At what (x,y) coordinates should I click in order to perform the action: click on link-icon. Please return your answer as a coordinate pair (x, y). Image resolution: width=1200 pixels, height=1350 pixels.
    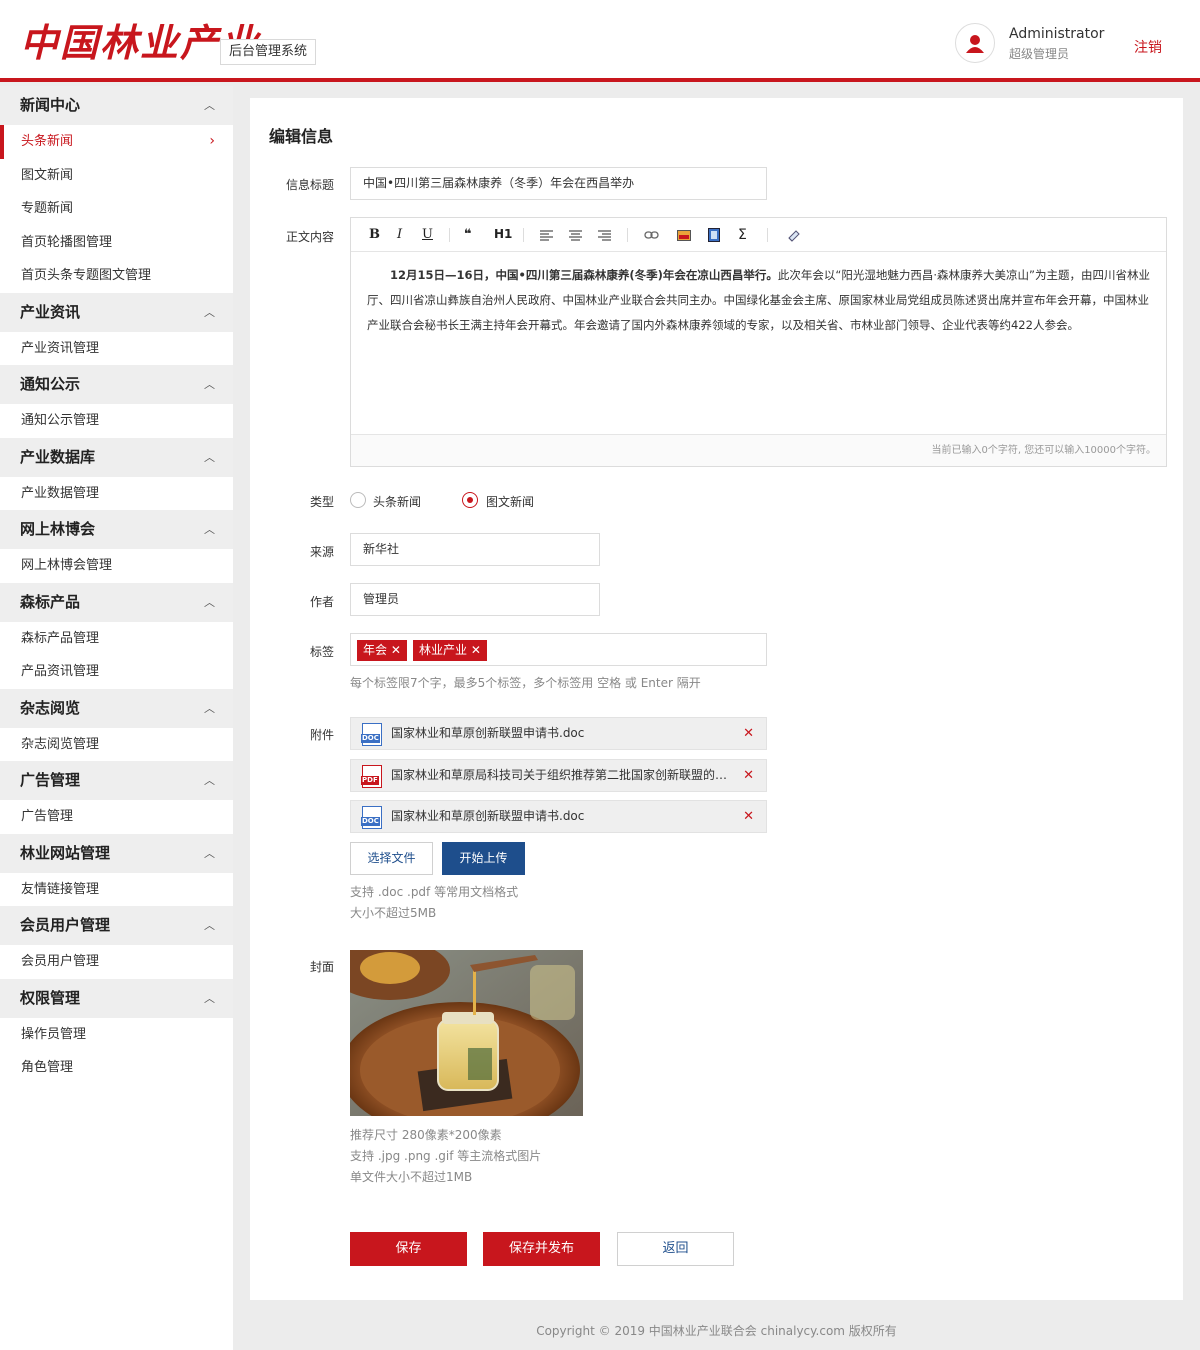
    Looking at the image, I should click on (651, 235).